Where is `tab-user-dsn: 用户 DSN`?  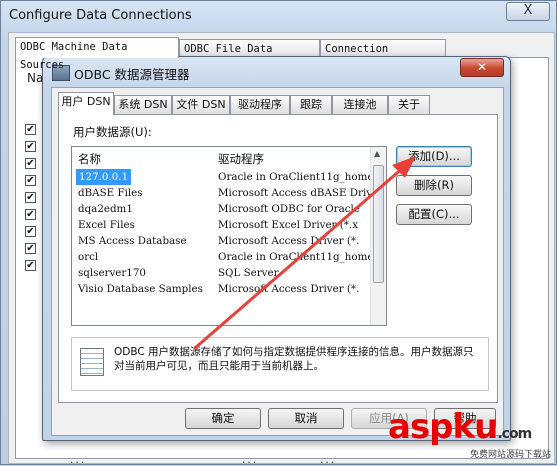 tab-user-dsn: 用户 DSN is located at coordinates (86, 103).